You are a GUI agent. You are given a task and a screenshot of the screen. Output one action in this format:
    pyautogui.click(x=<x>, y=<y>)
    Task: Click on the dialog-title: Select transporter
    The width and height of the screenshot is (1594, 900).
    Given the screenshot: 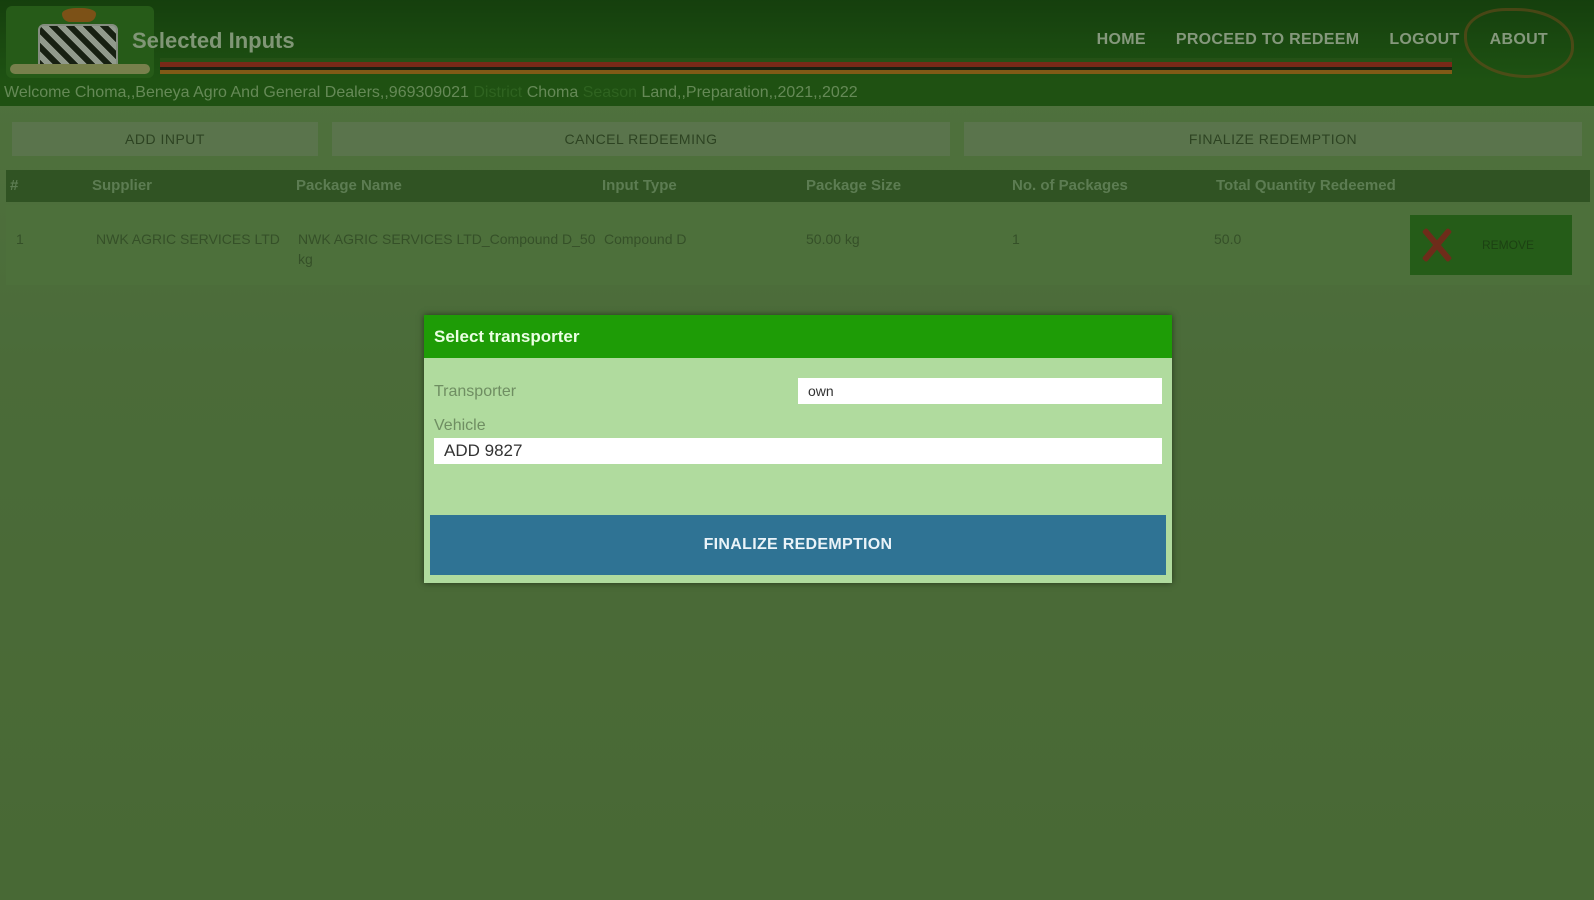 What is the action you would take?
    pyautogui.click(x=507, y=336)
    